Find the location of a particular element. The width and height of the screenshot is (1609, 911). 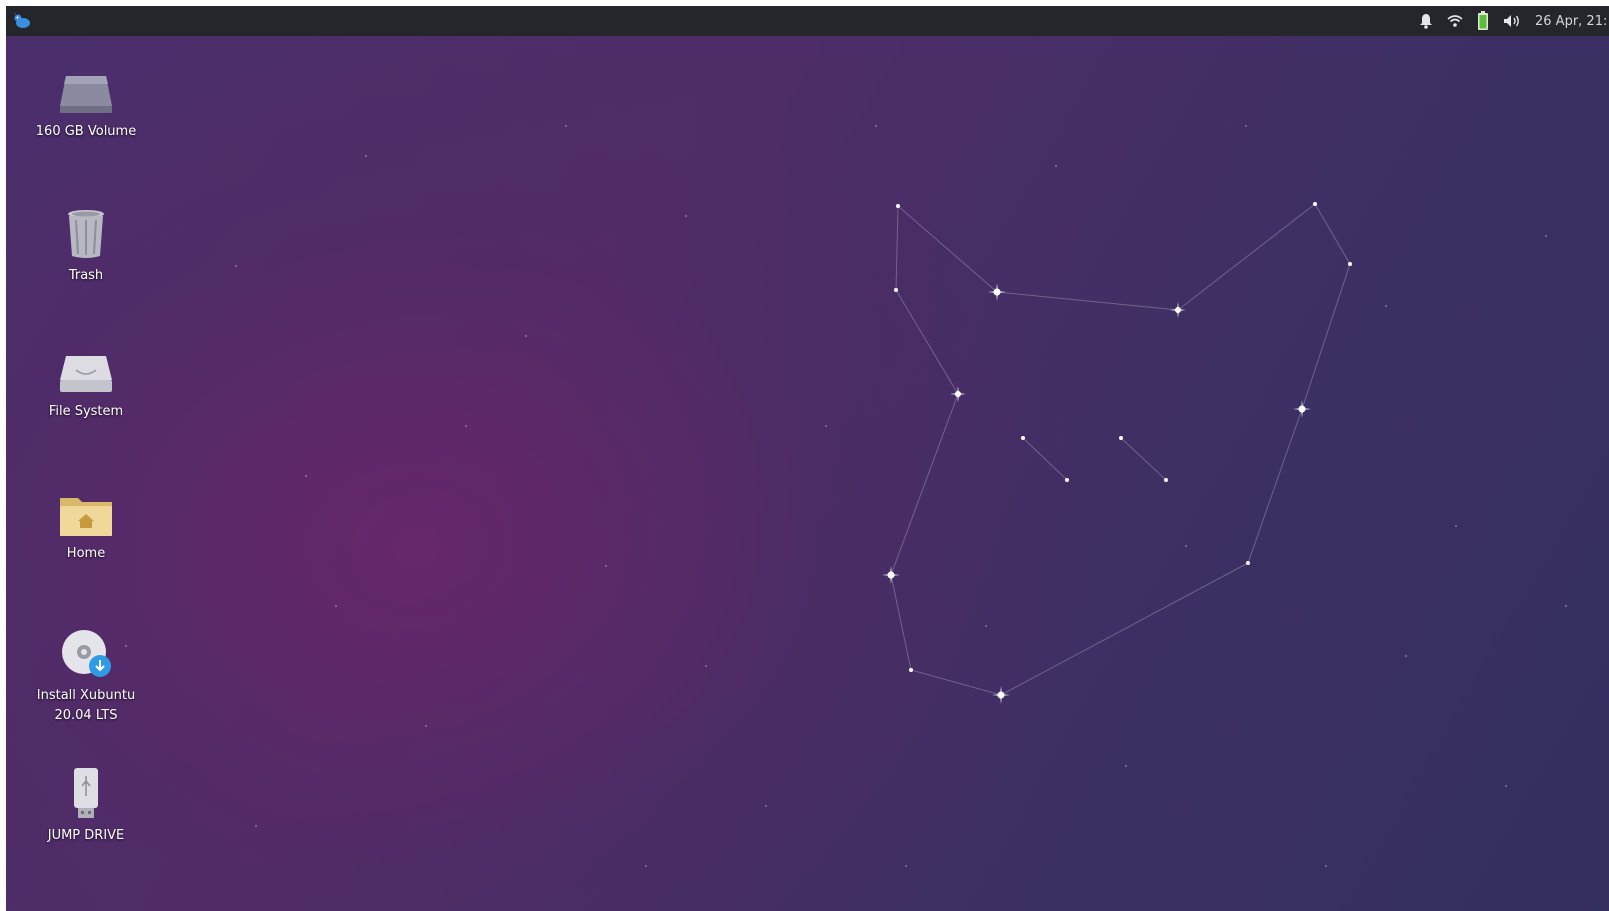

icon-label: Install Xubuntu 20.04 LTS is located at coordinates (86, 705).